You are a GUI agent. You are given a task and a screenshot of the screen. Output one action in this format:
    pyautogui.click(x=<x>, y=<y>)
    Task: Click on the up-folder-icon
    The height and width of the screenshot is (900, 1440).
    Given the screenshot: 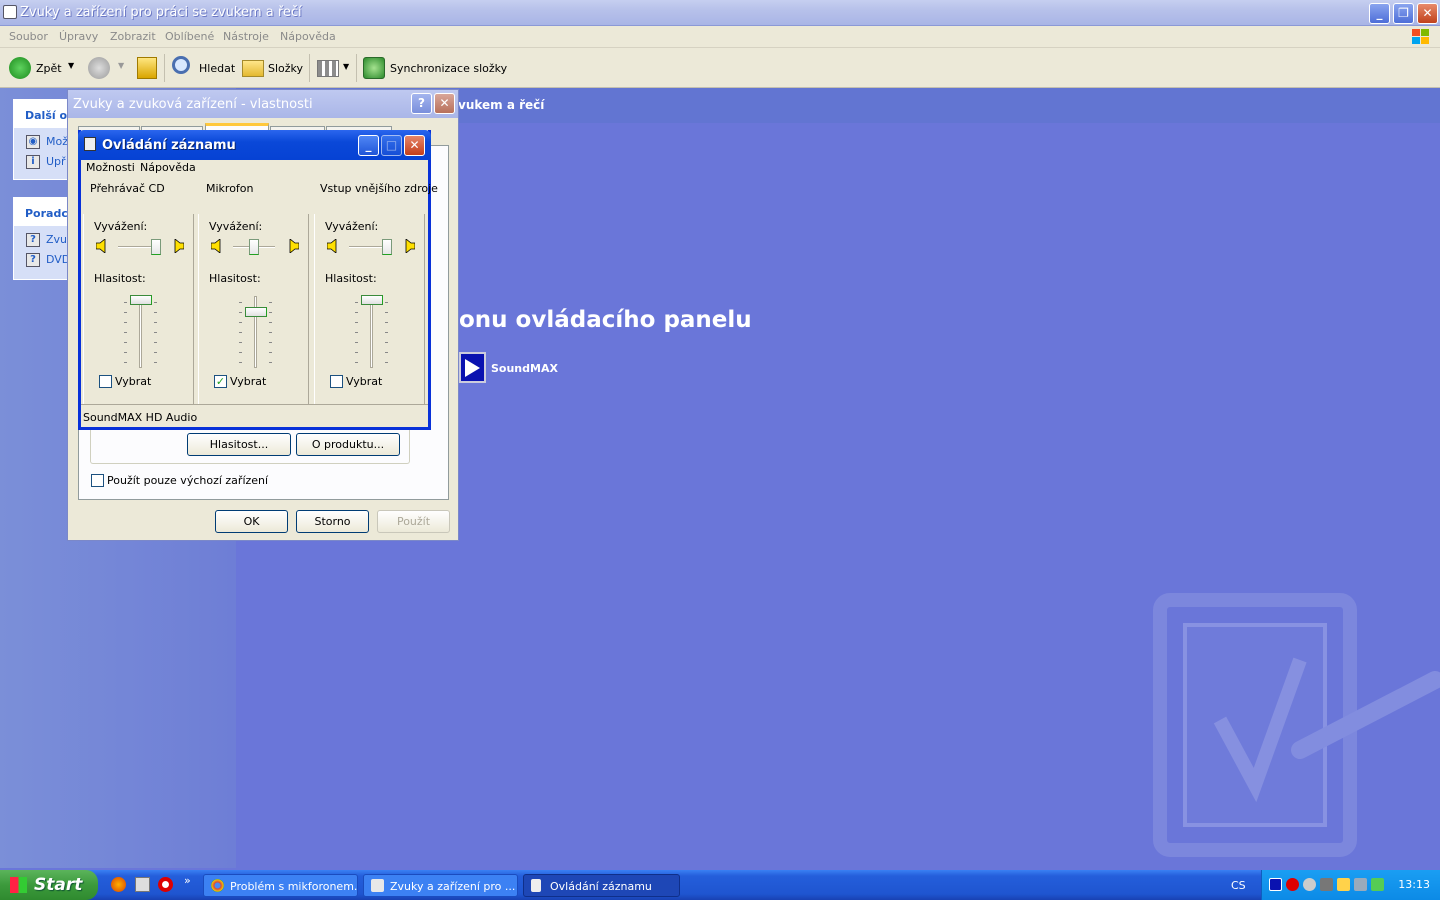 What is the action you would take?
    pyautogui.click(x=147, y=68)
    